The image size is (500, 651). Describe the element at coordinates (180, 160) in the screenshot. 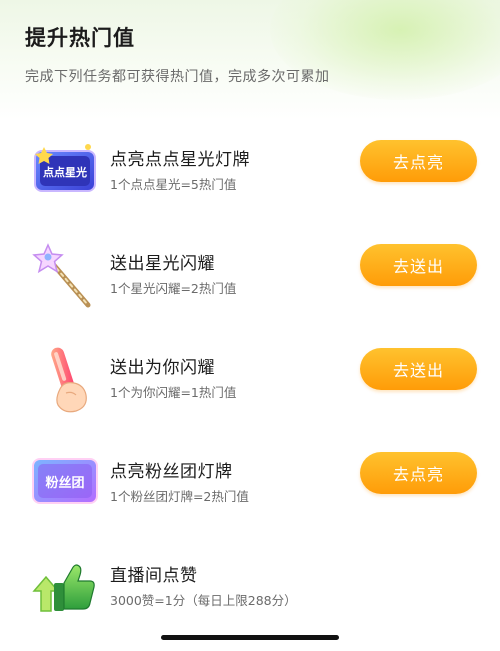

I see `task-name: 点亮点点星光灯牌` at that location.